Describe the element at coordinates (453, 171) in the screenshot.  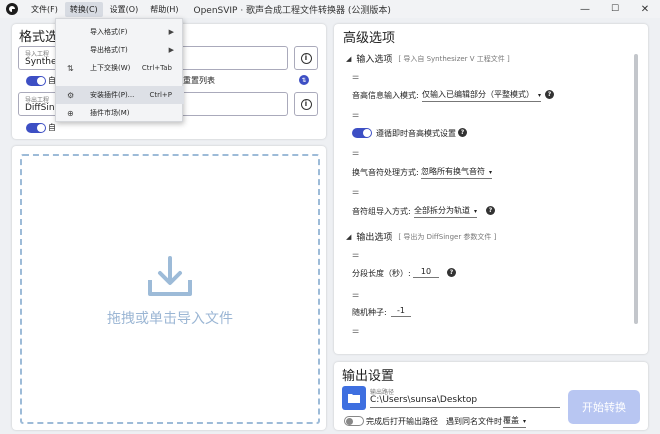
I see `breath-mode-value: 忽略所有换气音符` at that location.